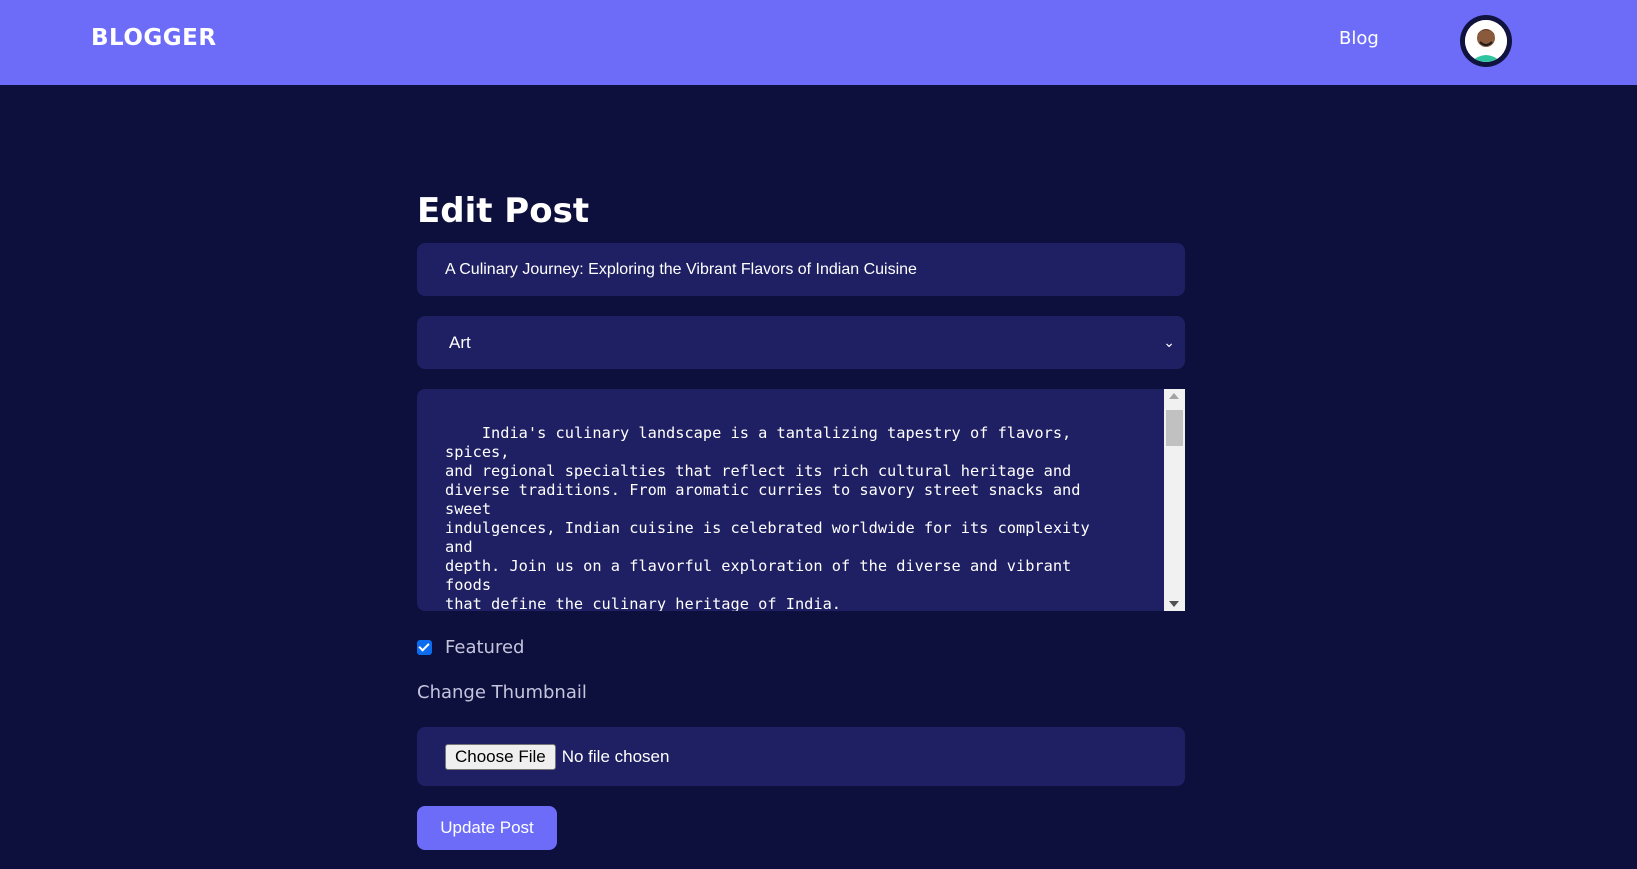  What do you see at coordinates (615, 756) in the screenshot?
I see `file-status: No file chosen` at bounding box center [615, 756].